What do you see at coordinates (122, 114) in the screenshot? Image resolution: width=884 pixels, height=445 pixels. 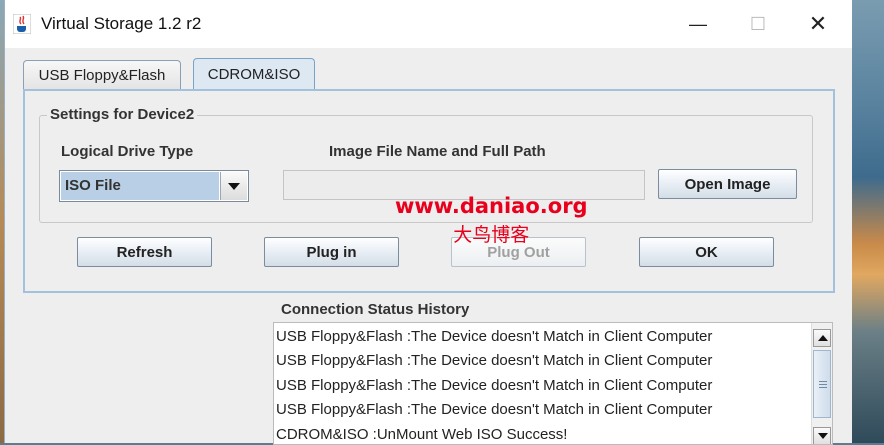 I see `settings-group-title: Settings for Device2` at bounding box center [122, 114].